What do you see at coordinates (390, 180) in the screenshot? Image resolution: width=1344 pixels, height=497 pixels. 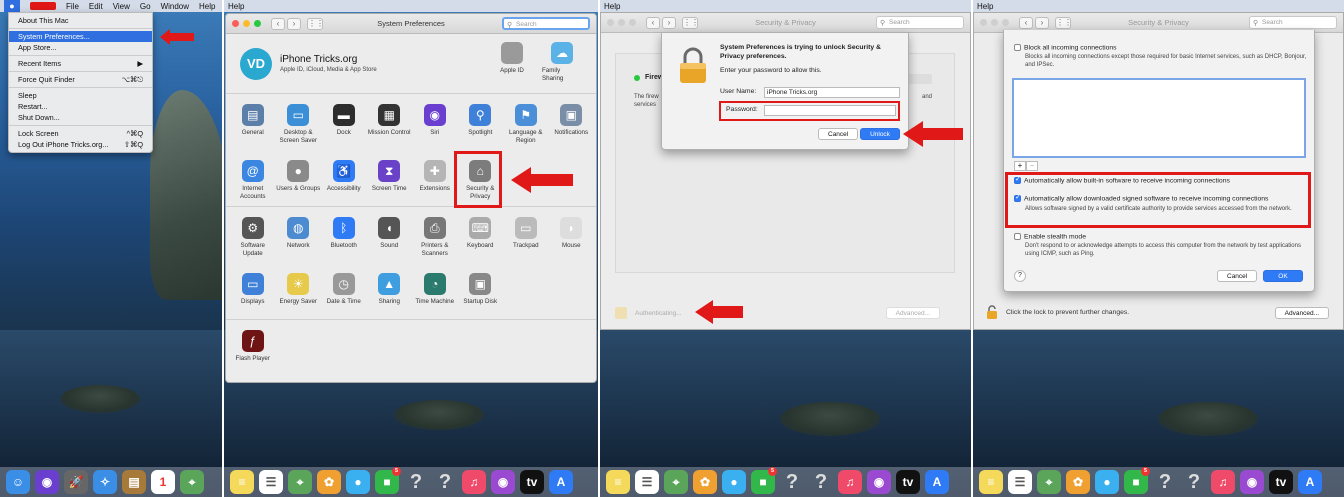 I see `pref-pane-screen-time: ⧗ Screen Time` at bounding box center [390, 180].